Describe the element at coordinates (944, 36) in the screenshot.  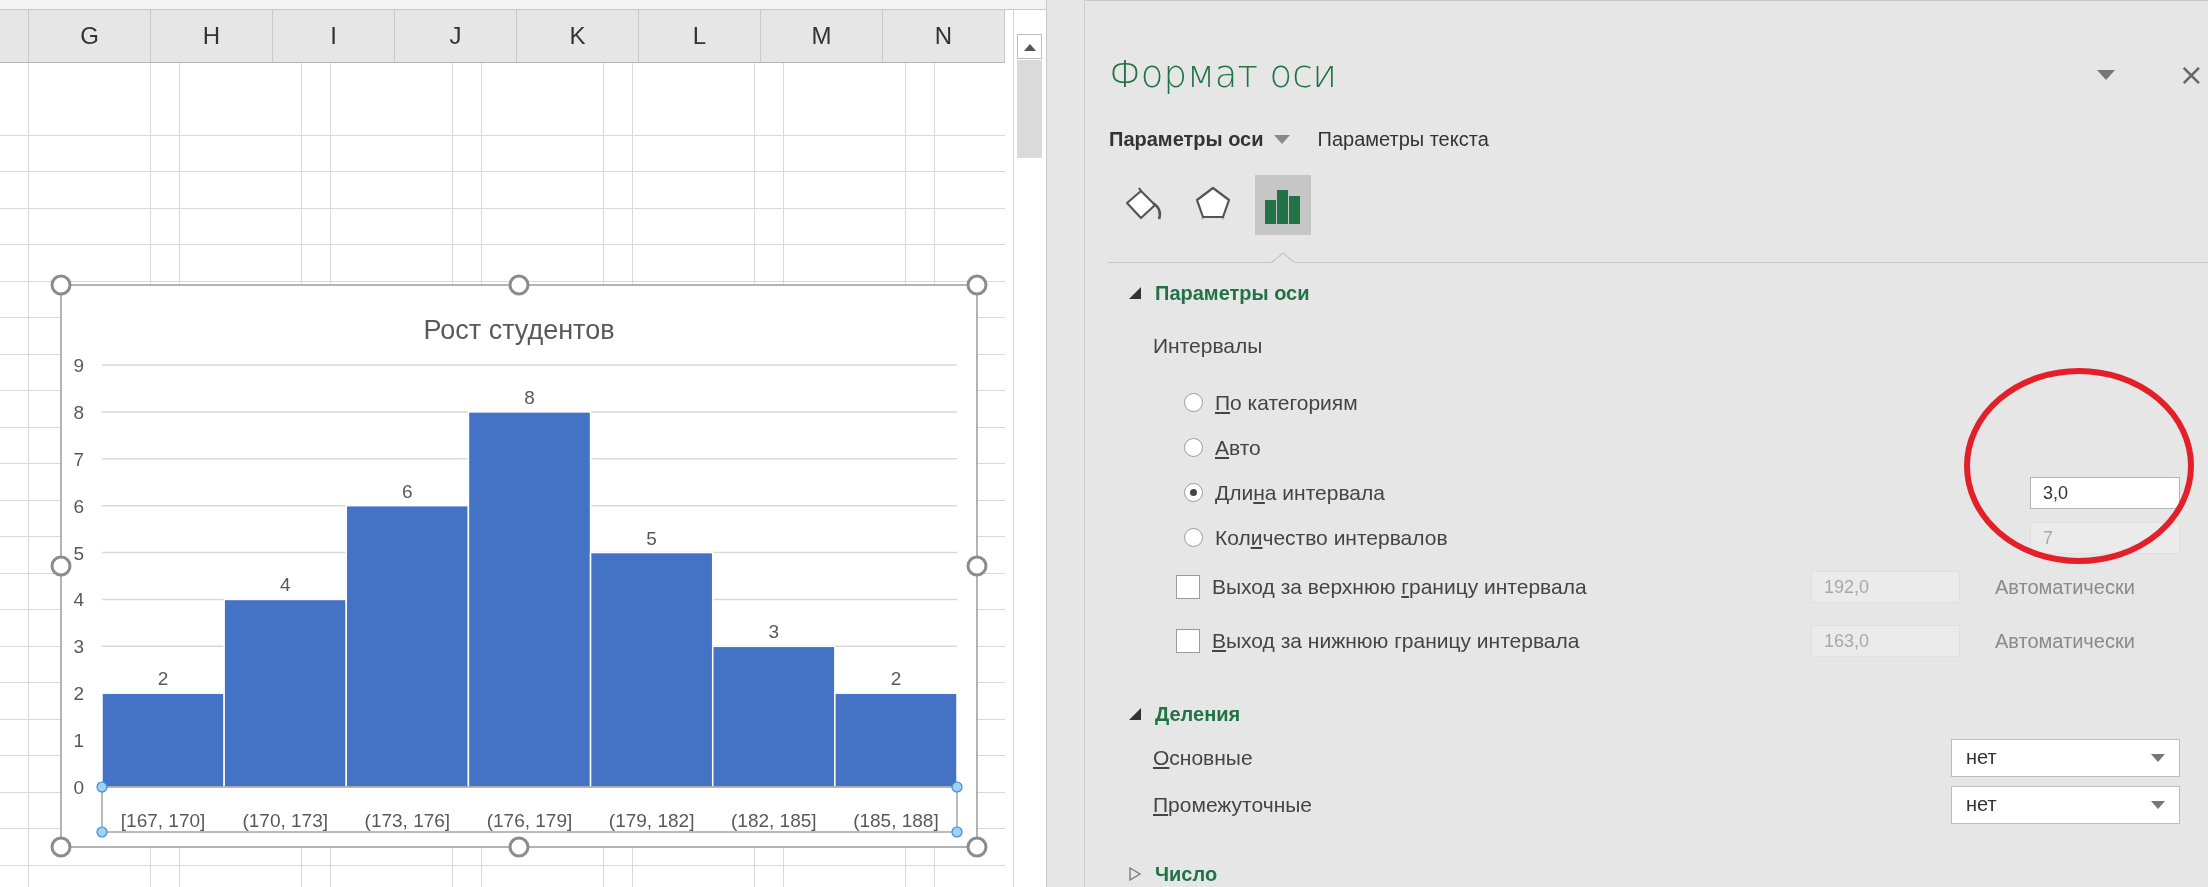
I see `column-header: N` at that location.